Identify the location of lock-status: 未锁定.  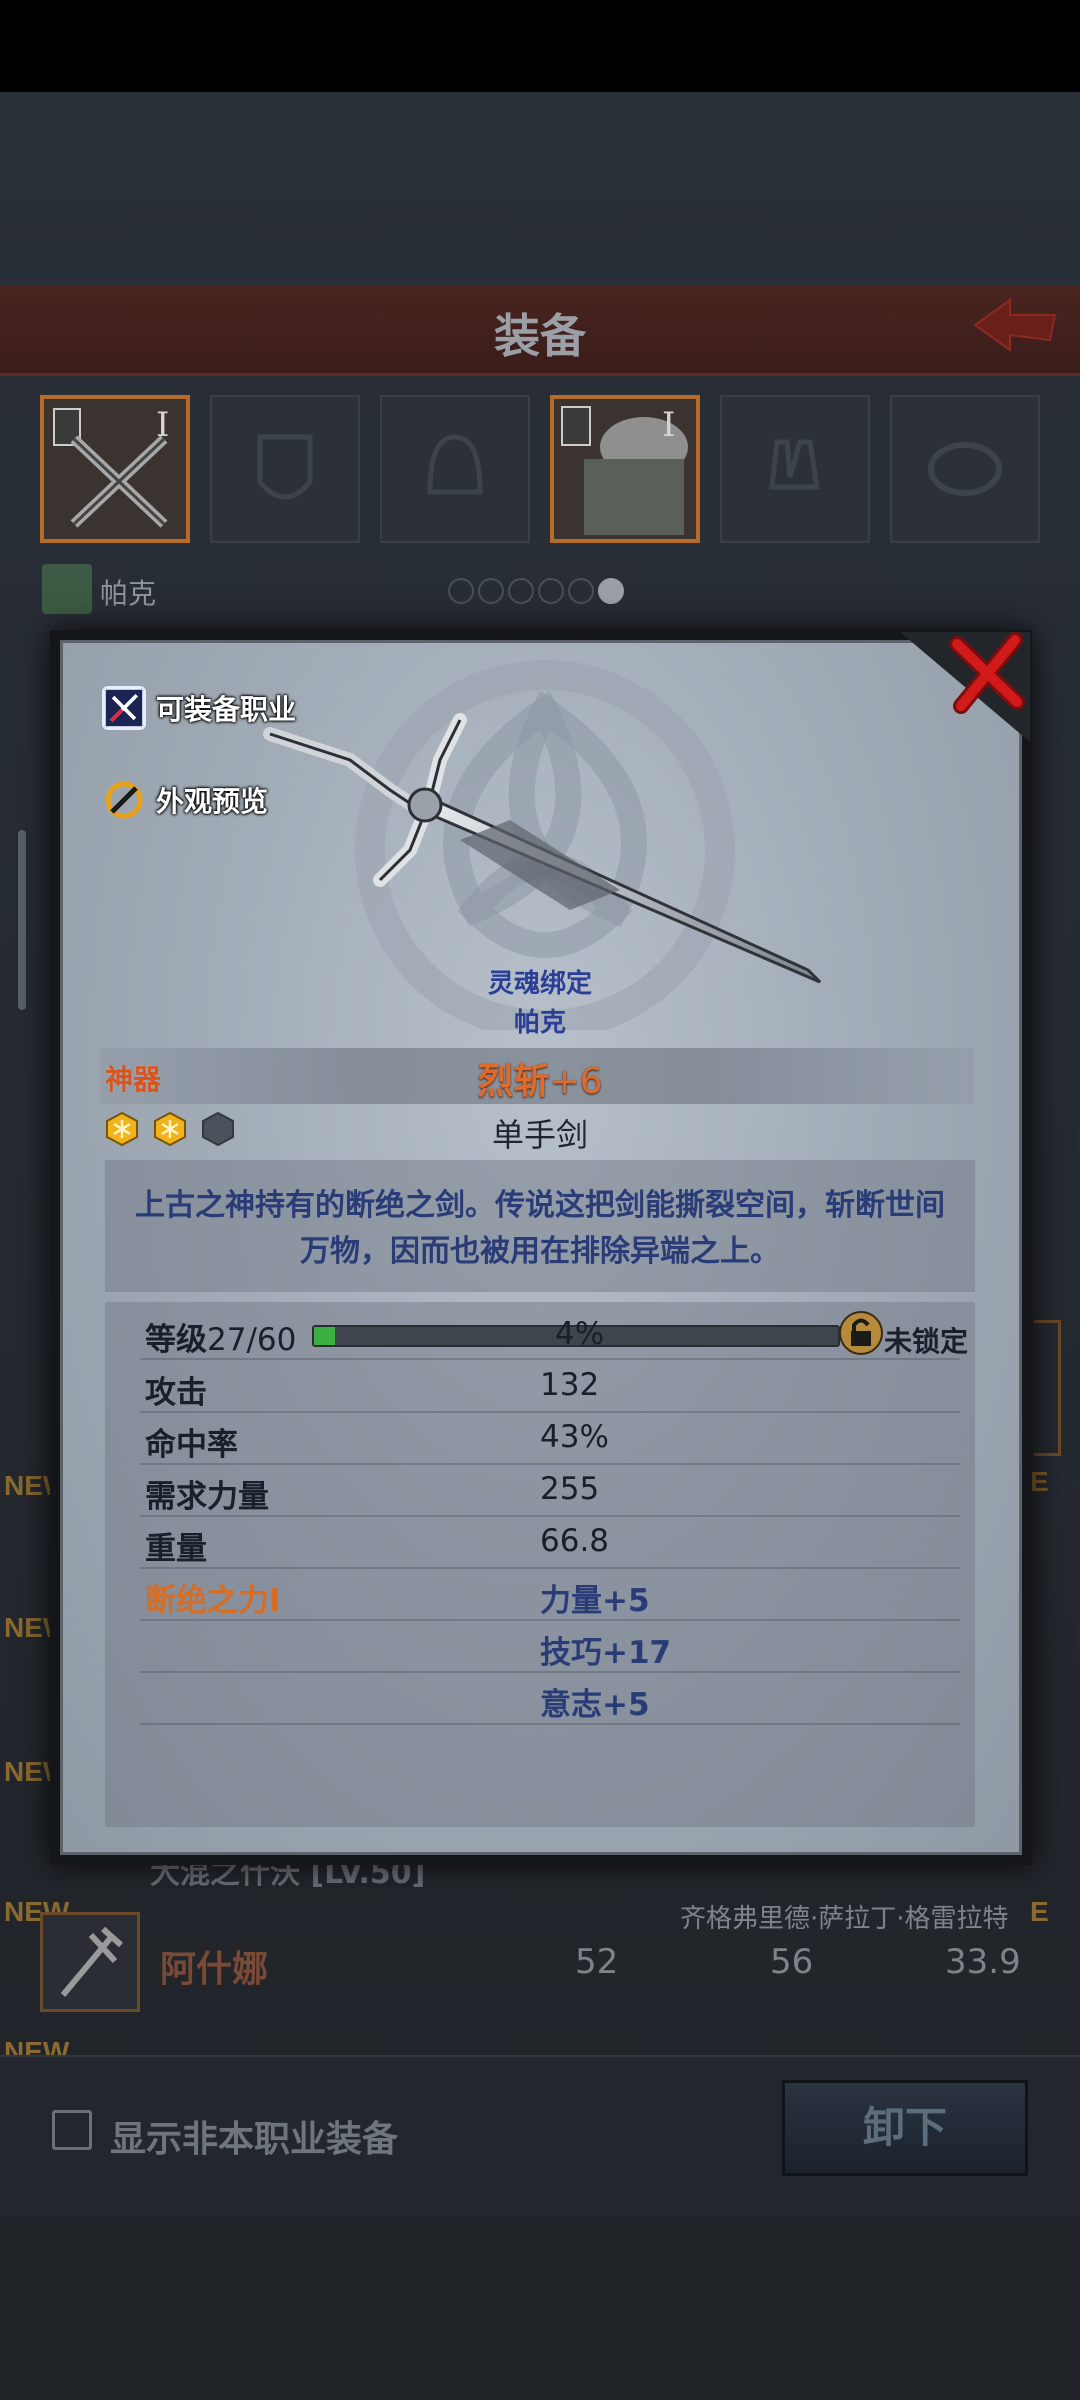
(926, 1341).